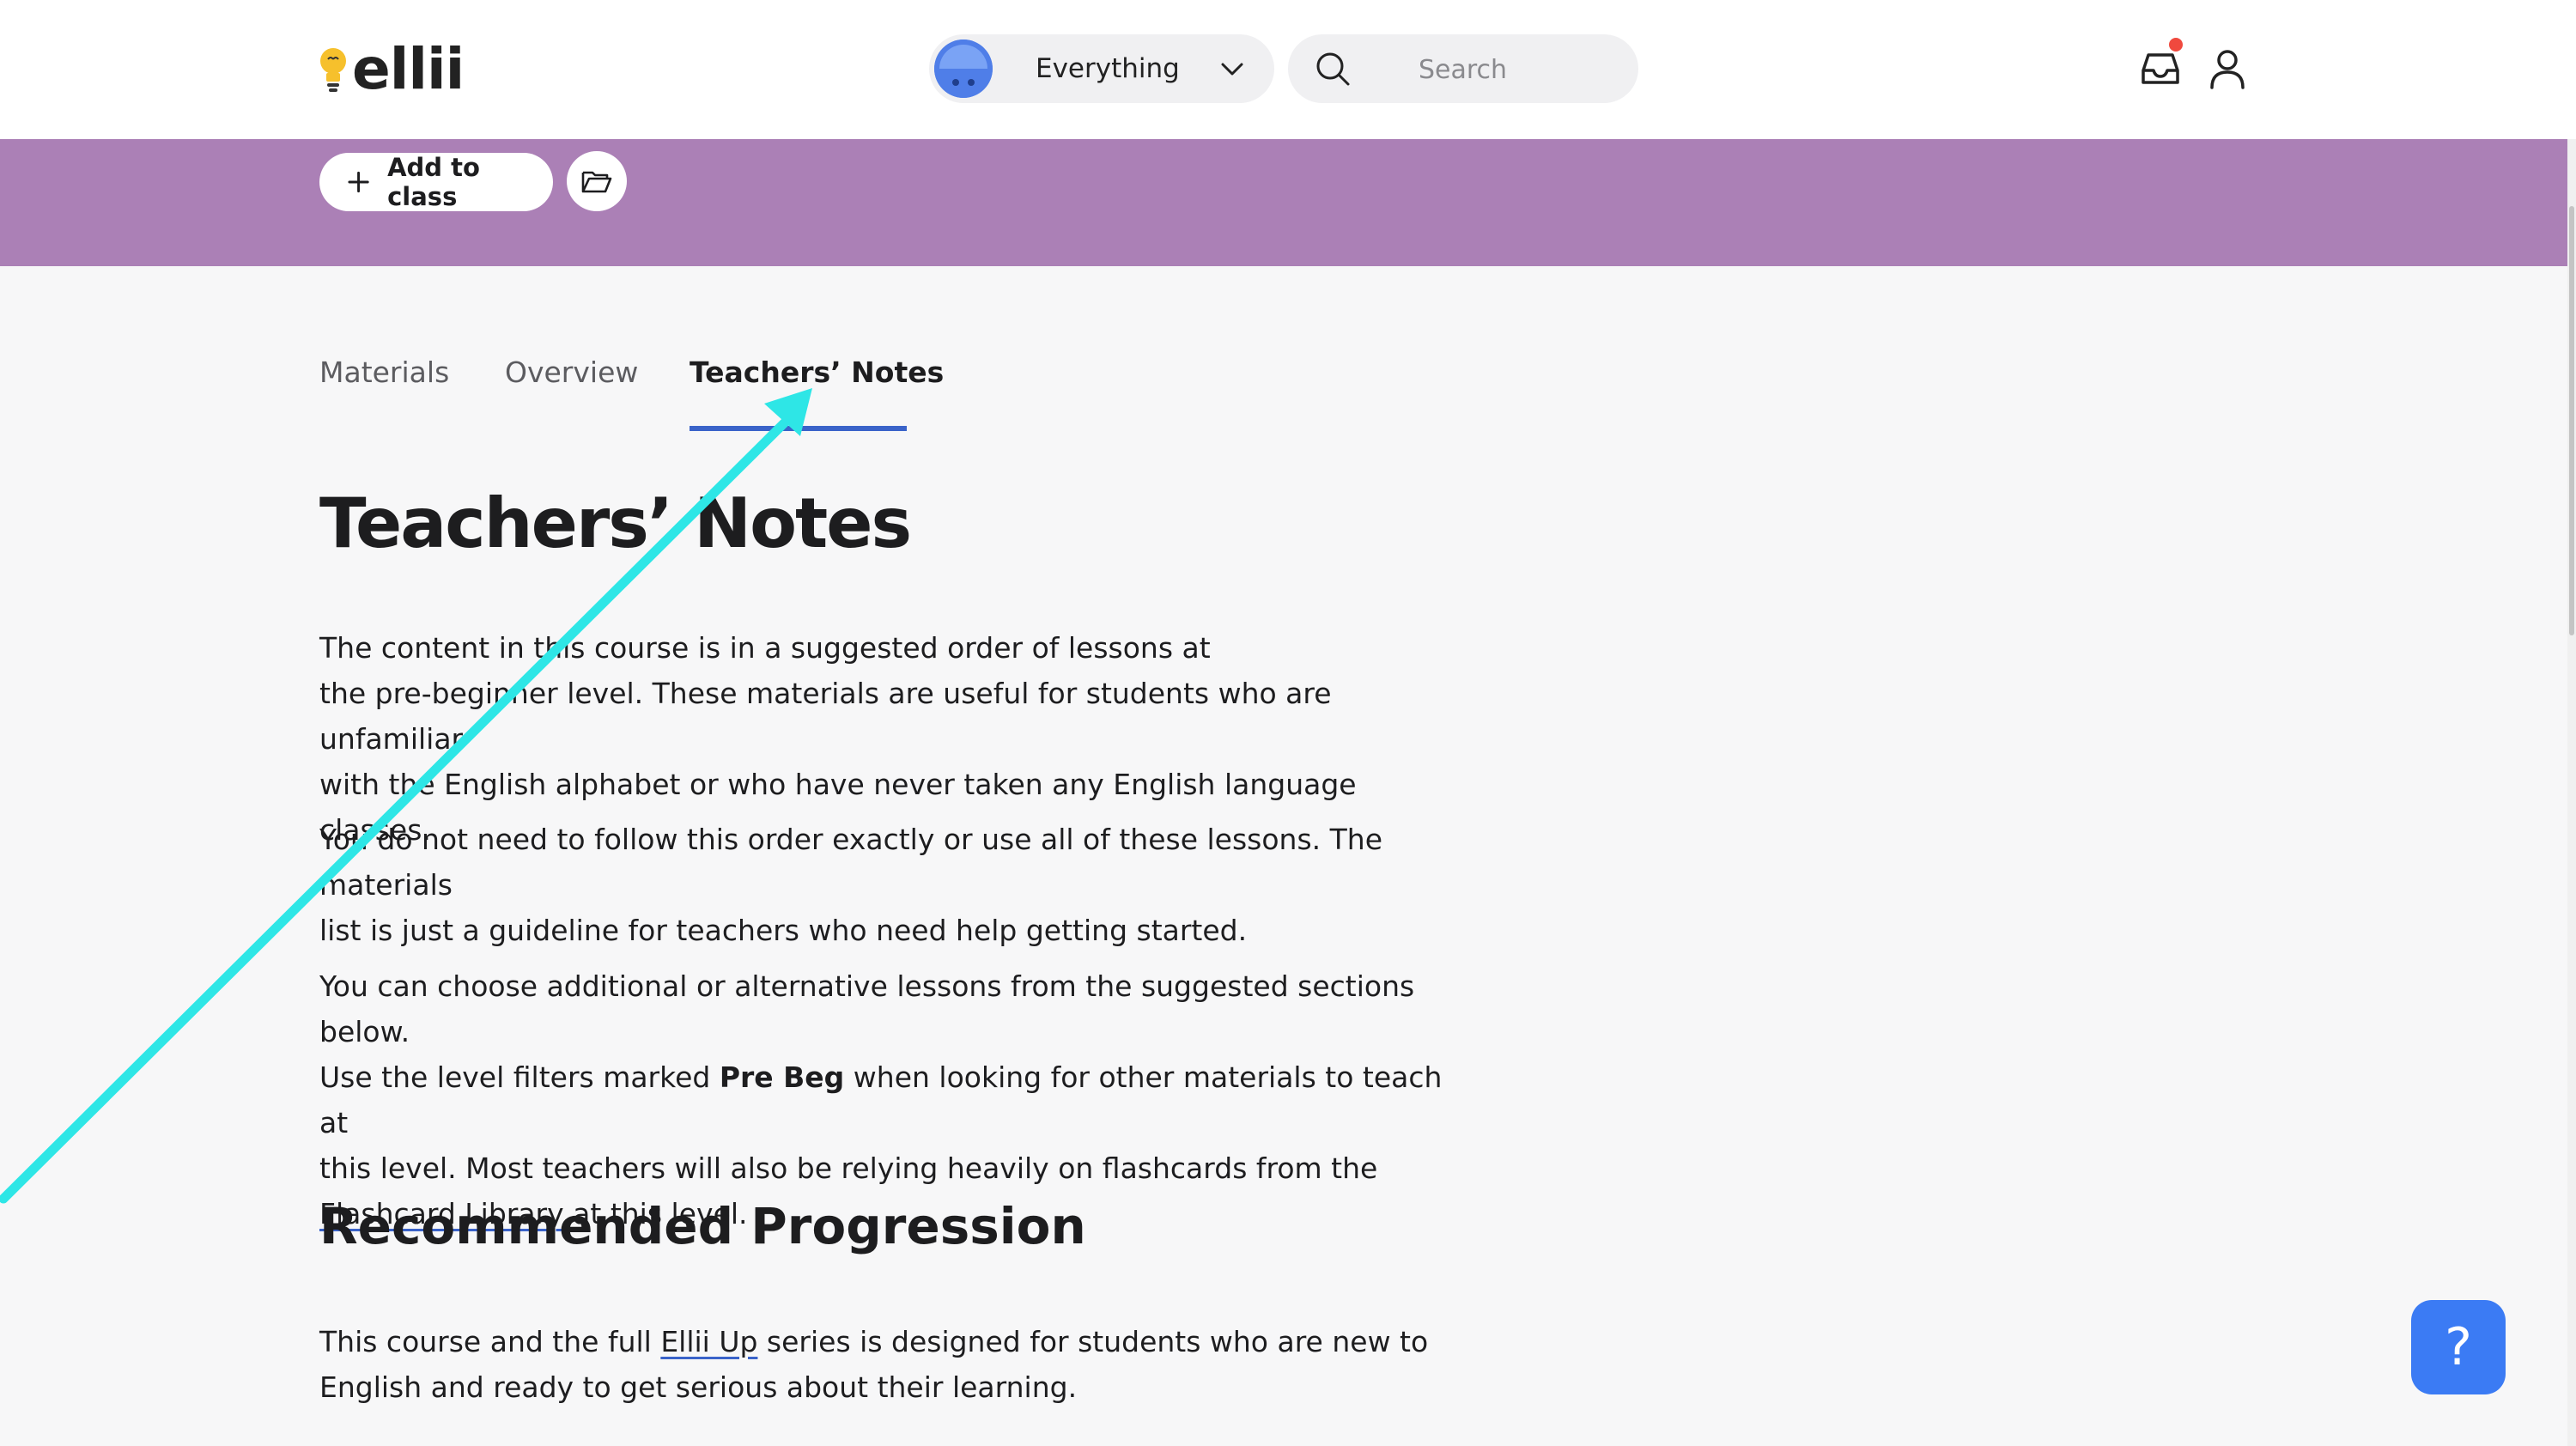 This screenshot has height=1446, width=2576. What do you see at coordinates (702, 1226) in the screenshot?
I see `recommended-progression-heading: Recommended Progression` at bounding box center [702, 1226].